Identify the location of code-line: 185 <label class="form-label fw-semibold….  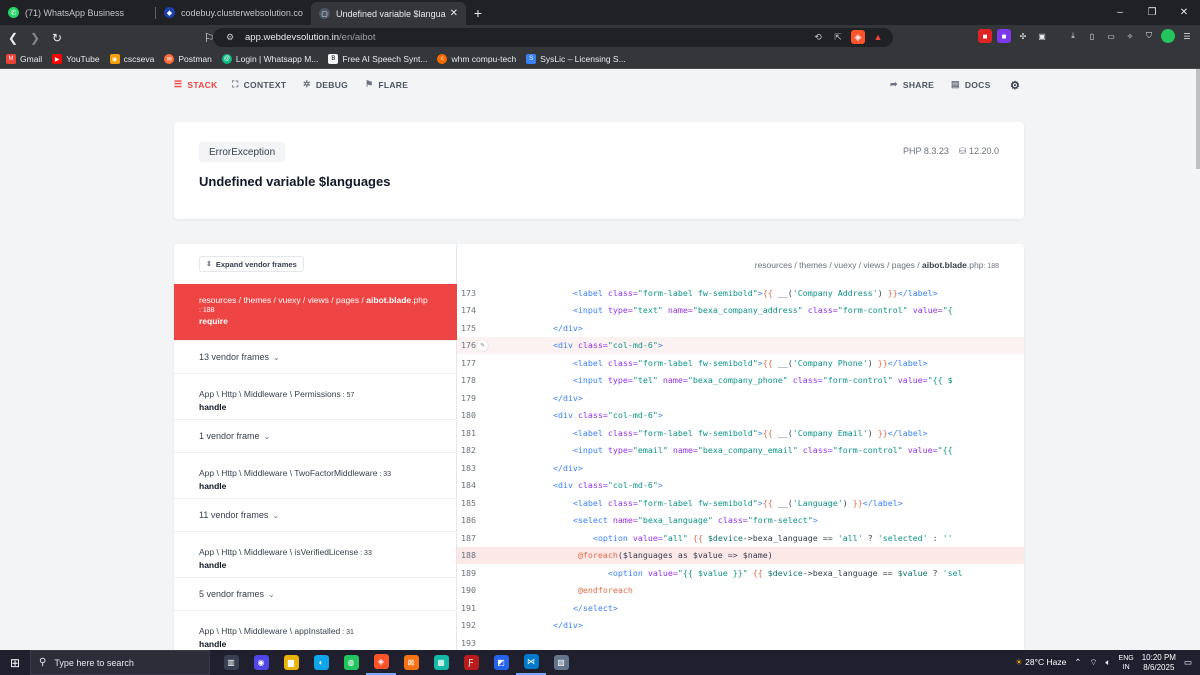
(740, 503).